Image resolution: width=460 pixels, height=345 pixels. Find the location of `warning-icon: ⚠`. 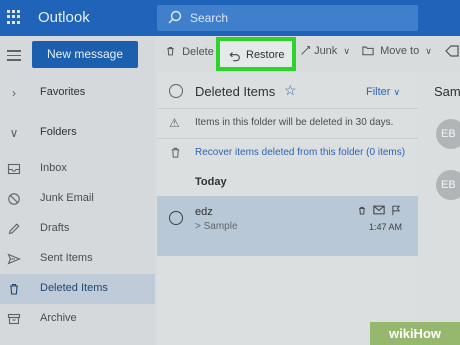

warning-icon: ⚠ is located at coordinates (174, 123).